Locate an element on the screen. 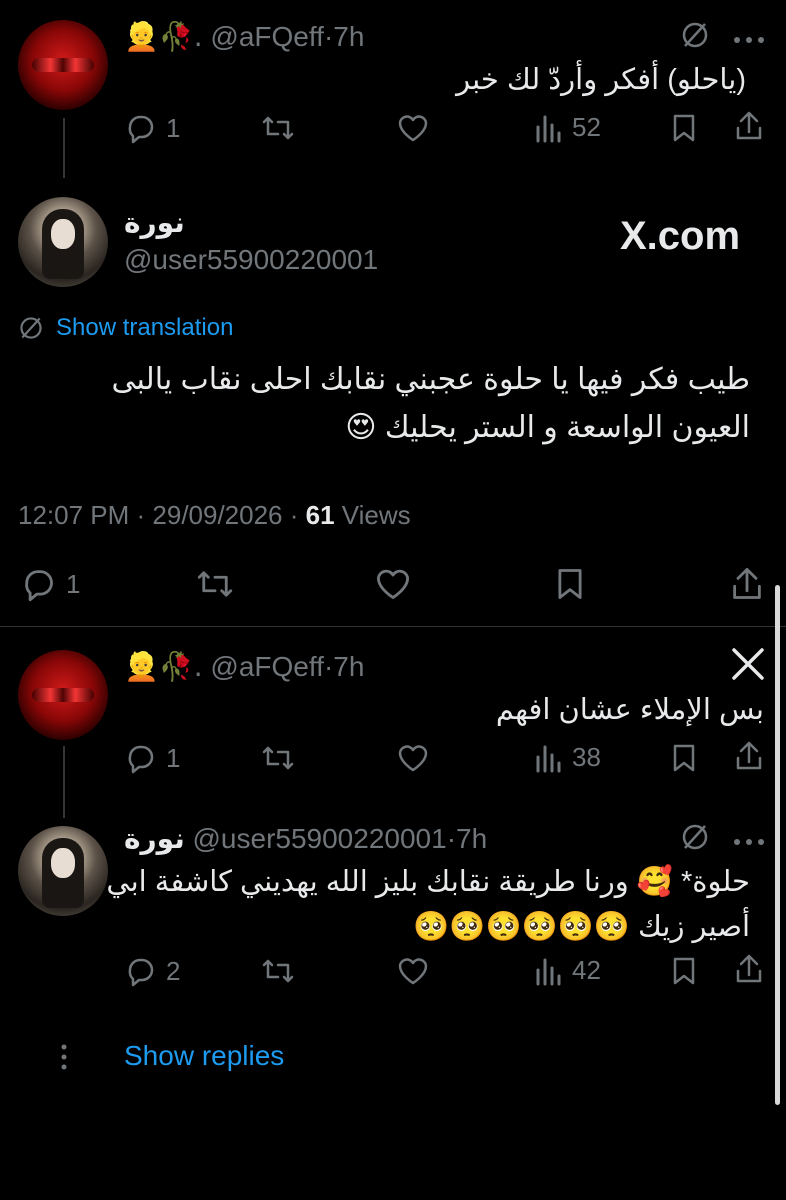 This screenshot has height=1200, width=786. show-translation-label: Show translation is located at coordinates (145, 327).